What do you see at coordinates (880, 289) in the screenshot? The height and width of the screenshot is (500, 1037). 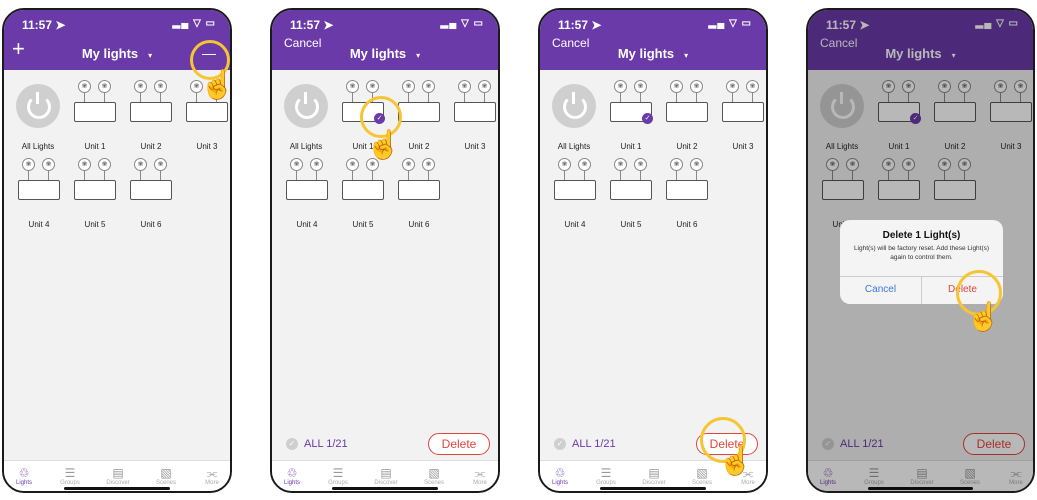 I see `dialog-cancel-button: Cancel` at bounding box center [880, 289].